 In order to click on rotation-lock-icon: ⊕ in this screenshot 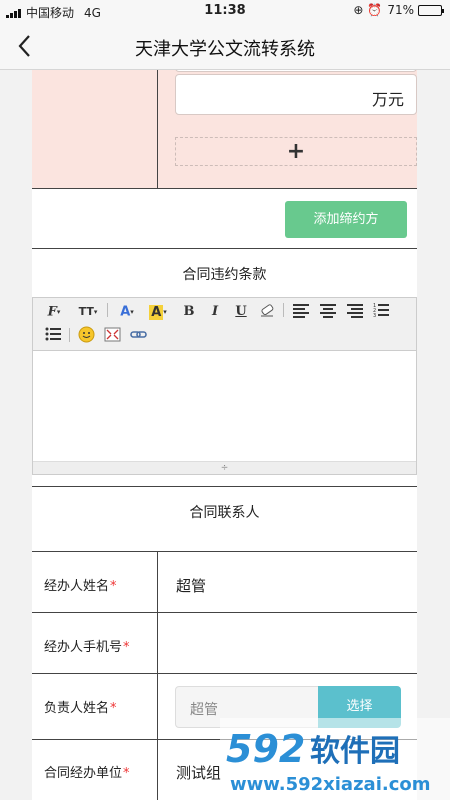, I will do `click(358, 10)`.